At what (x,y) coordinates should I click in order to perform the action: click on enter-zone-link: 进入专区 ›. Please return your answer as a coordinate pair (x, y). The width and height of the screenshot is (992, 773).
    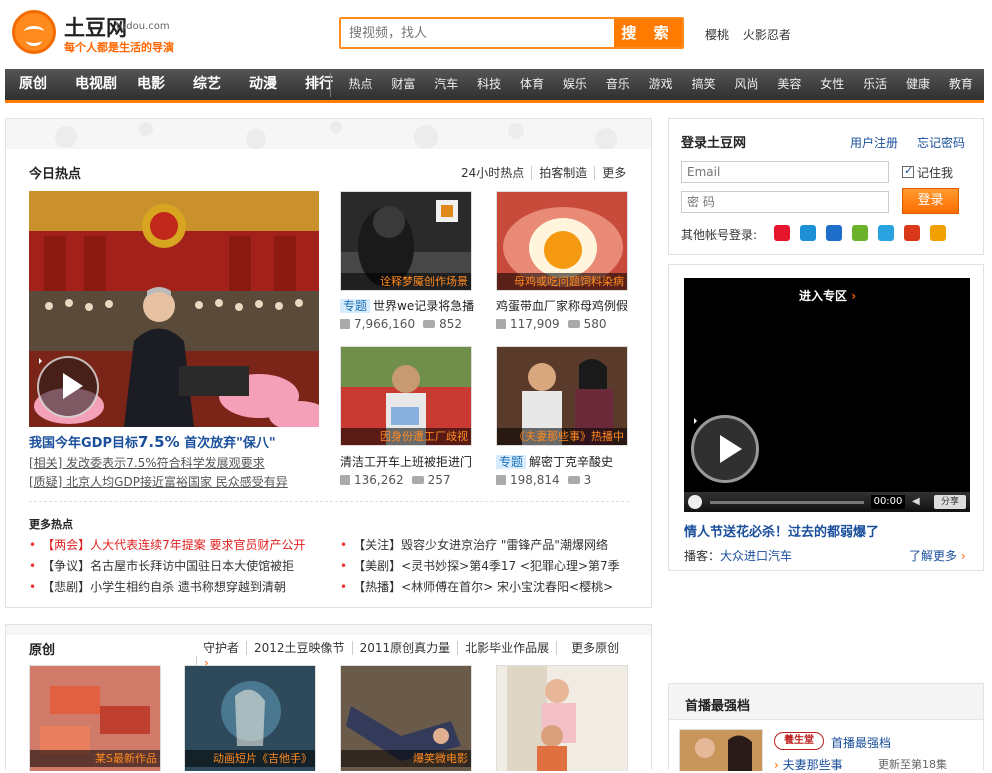
    Looking at the image, I should click on (827, 295).